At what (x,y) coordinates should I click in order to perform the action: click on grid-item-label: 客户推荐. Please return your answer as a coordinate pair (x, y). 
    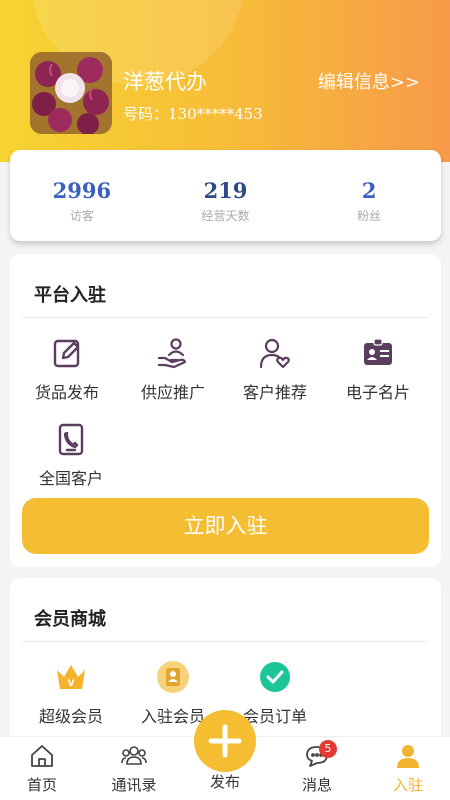
    Looking at the image, I should click on (274, 392).